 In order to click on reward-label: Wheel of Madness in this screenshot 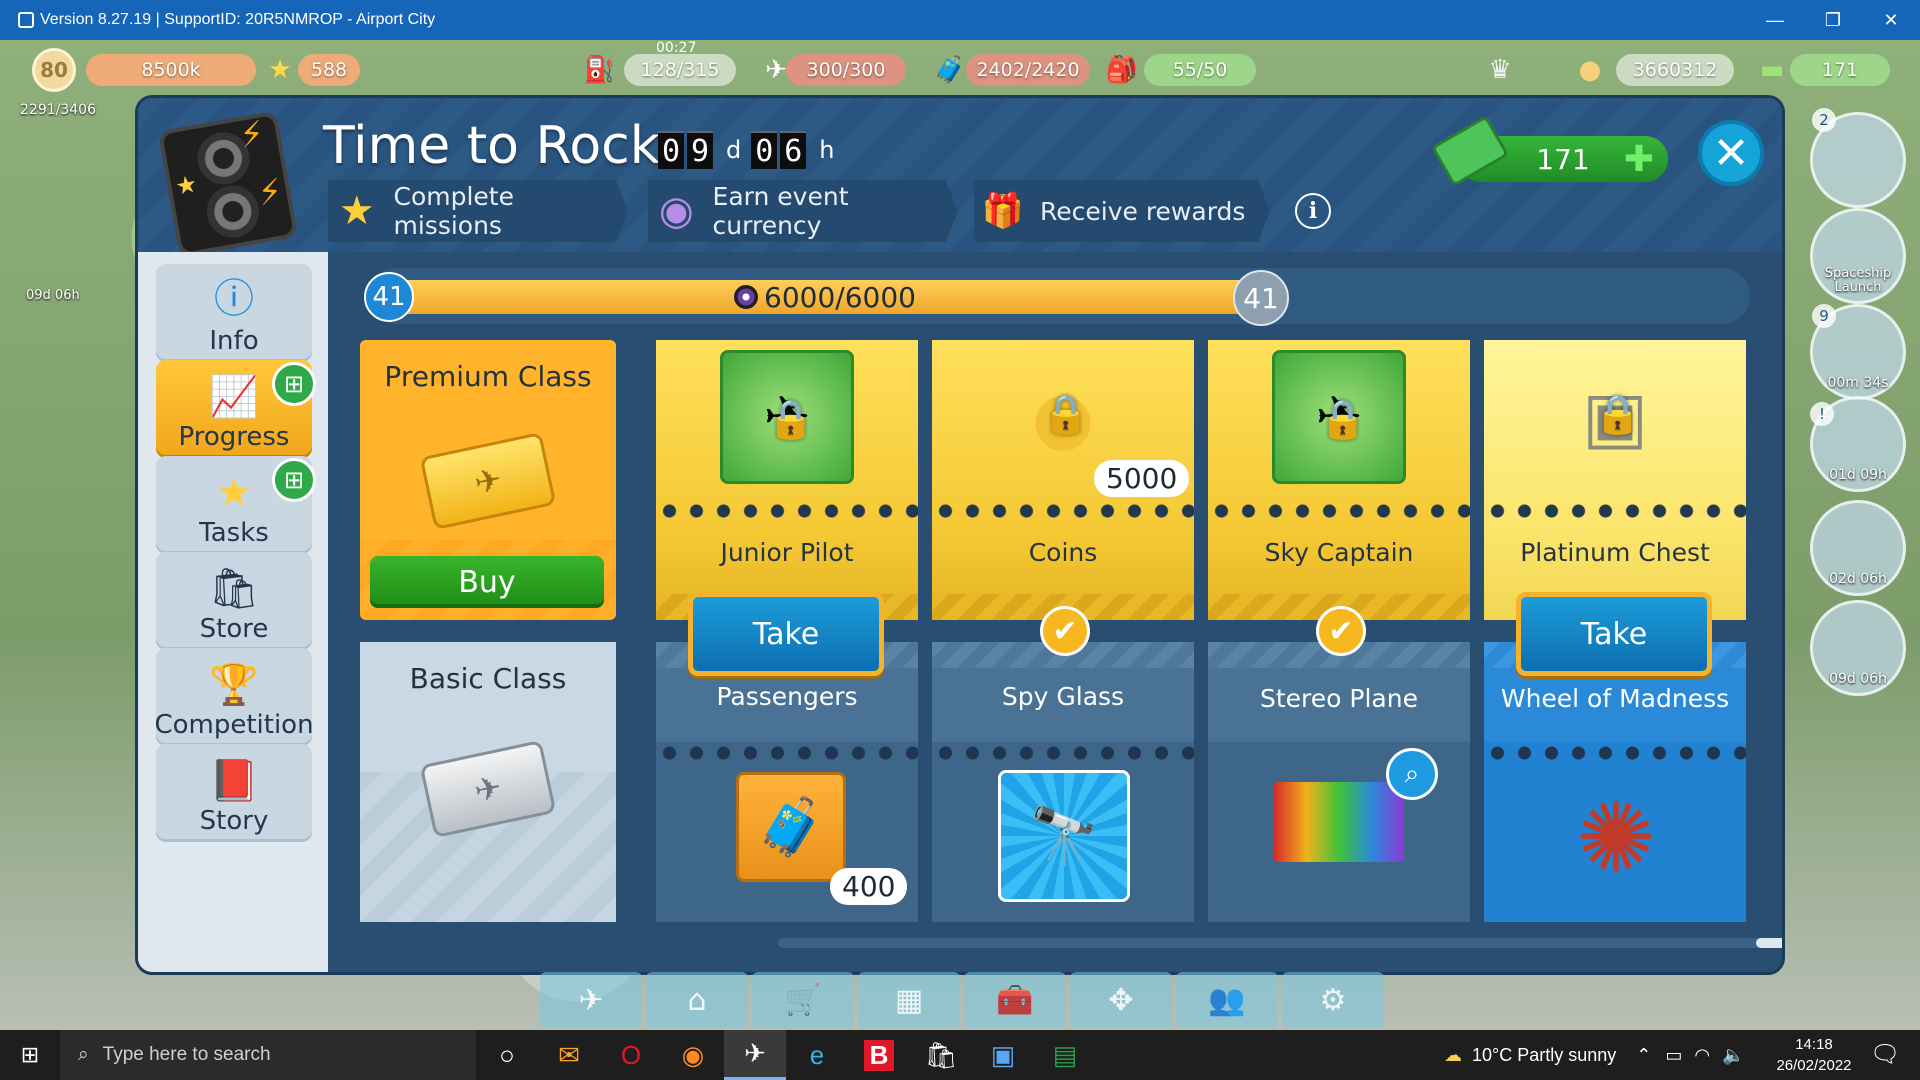, I will do `click(1615, 698)`.